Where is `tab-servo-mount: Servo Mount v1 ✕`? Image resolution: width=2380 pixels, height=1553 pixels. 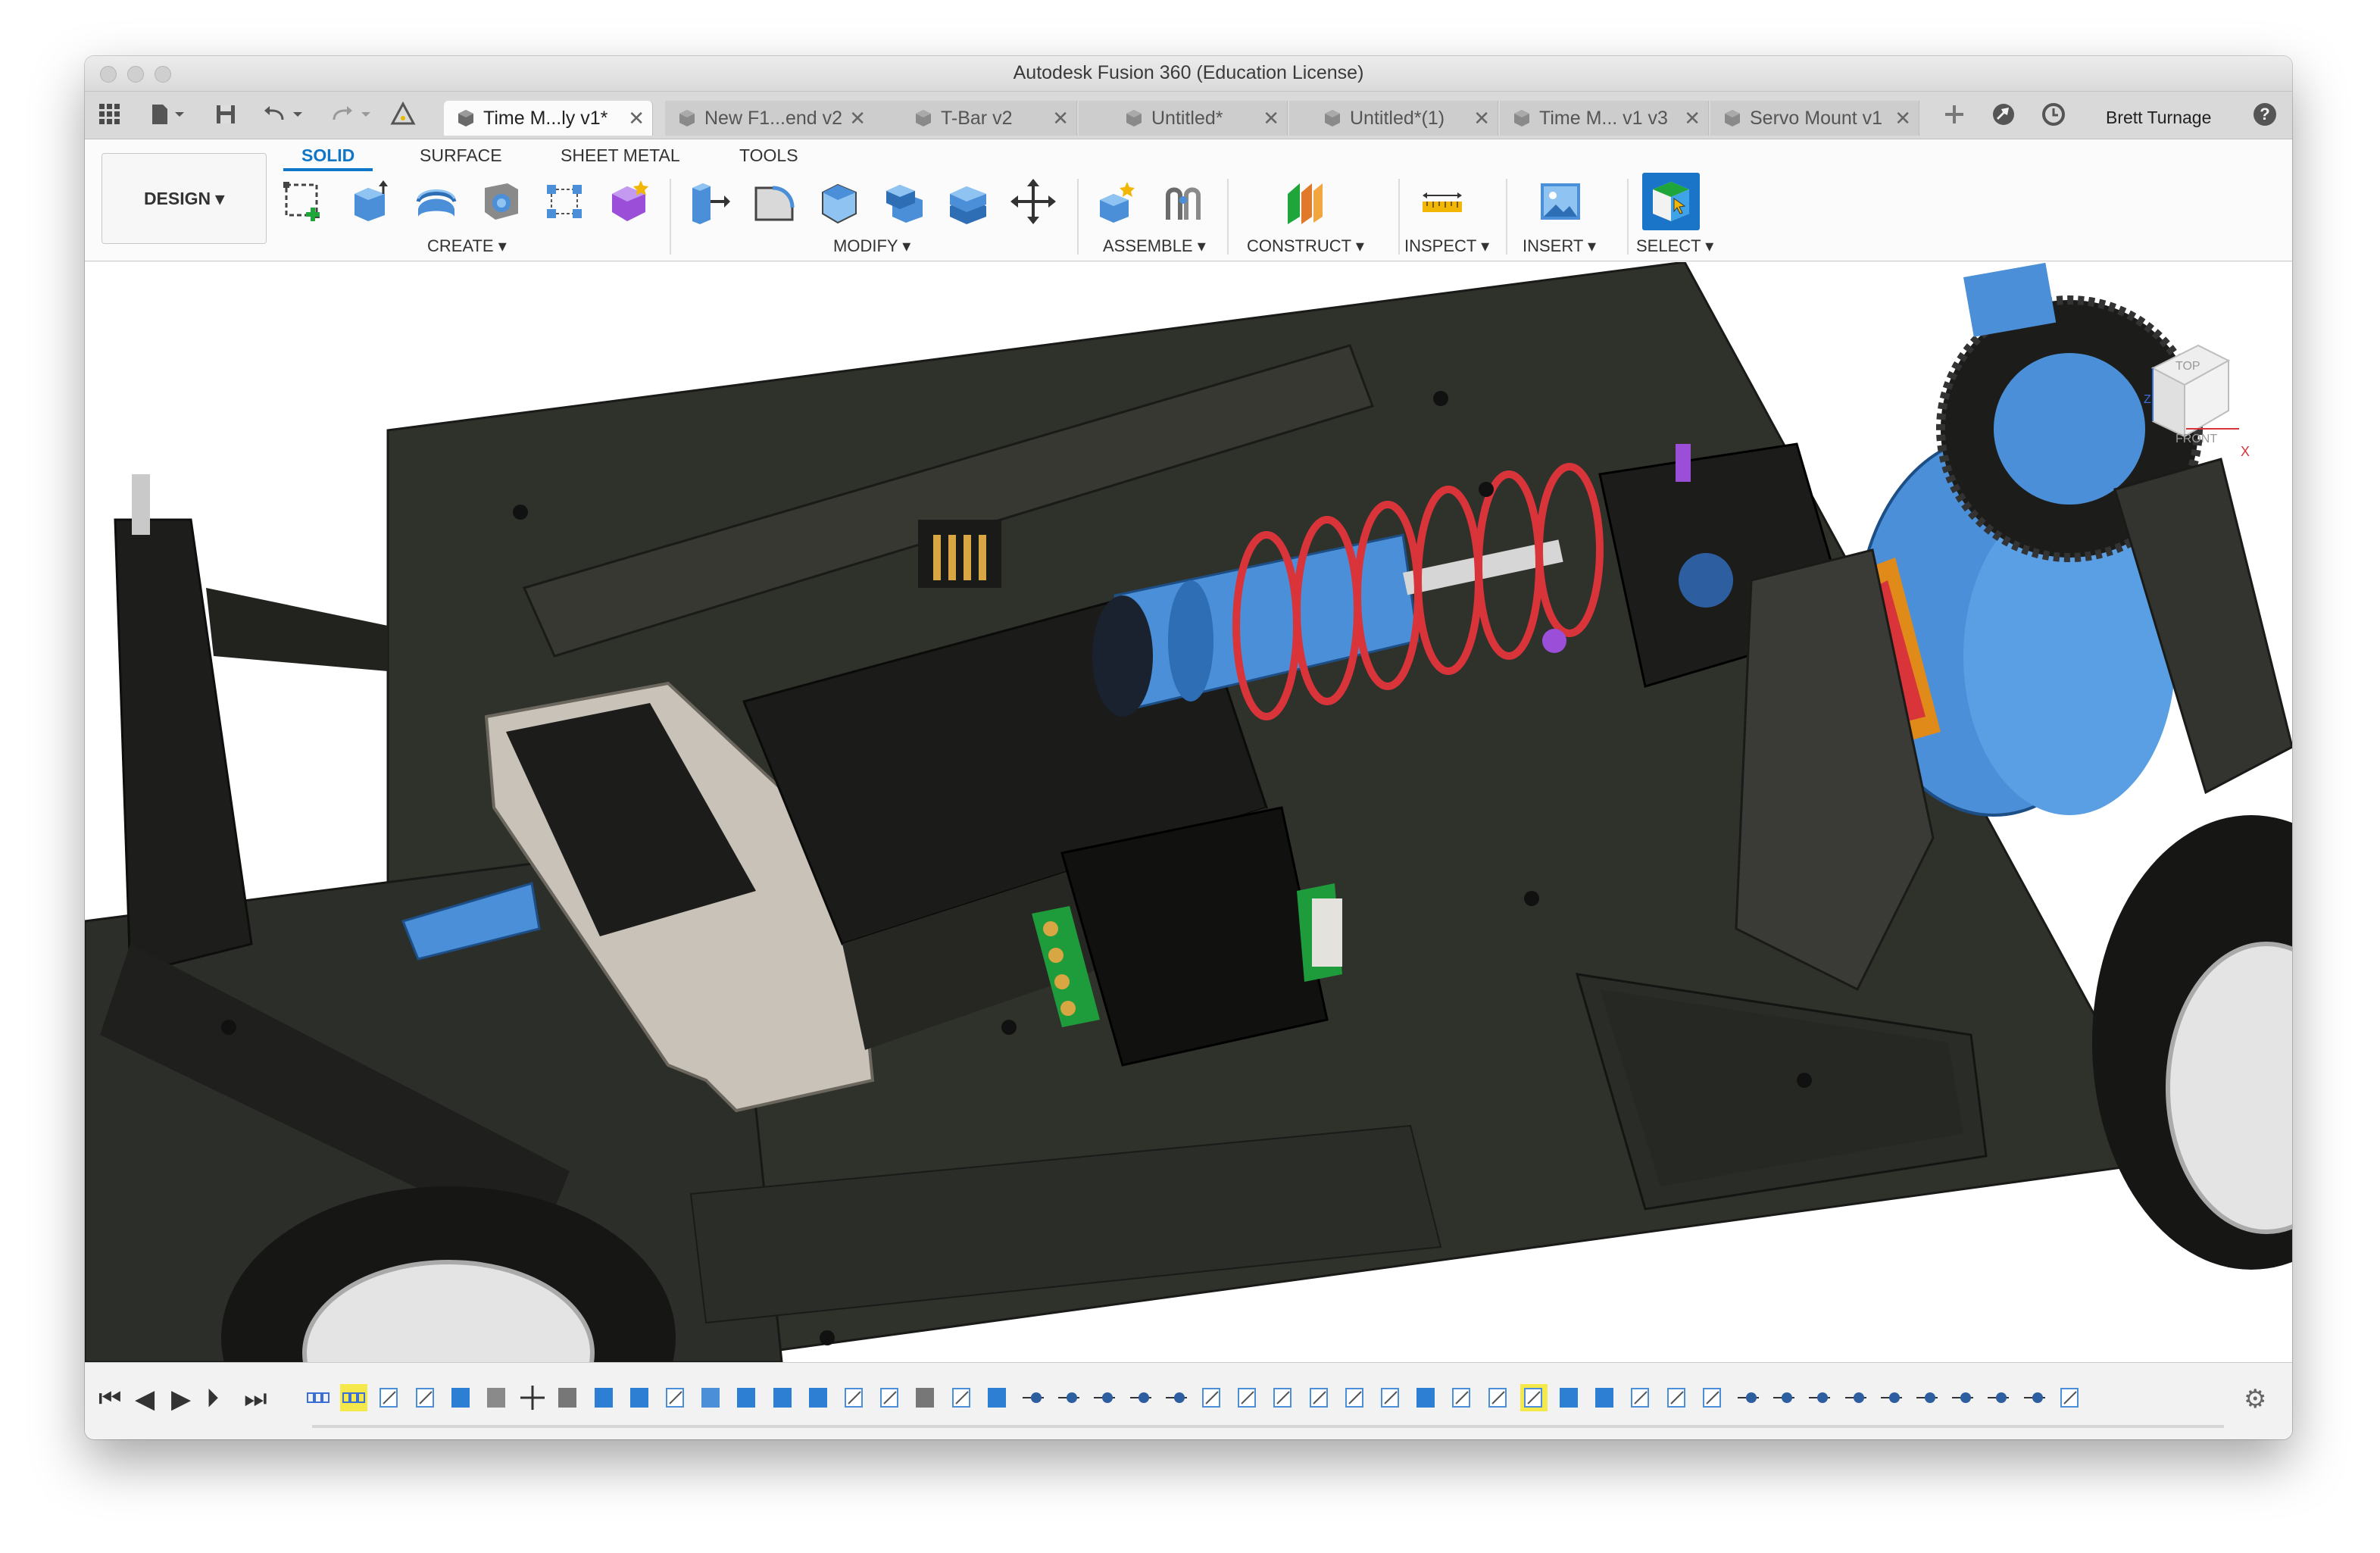
tab-servo-mount: Servo Mount v1 ✕ is located at coordinates (1814, 118).